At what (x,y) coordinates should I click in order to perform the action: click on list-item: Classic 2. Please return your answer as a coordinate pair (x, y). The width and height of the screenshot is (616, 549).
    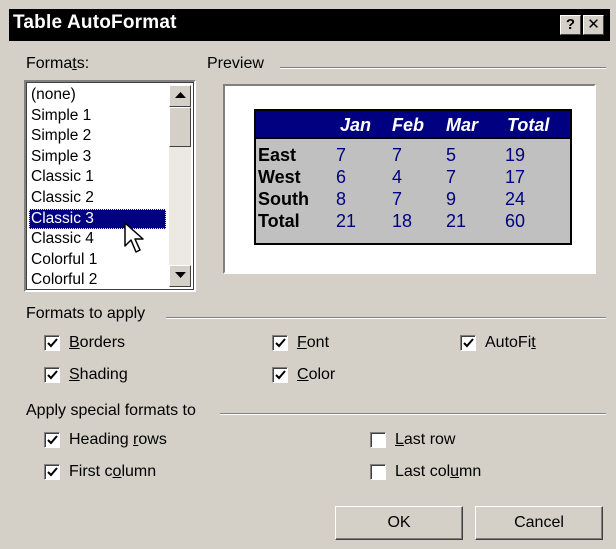
    Looking at the image, I should click on (97, 198).